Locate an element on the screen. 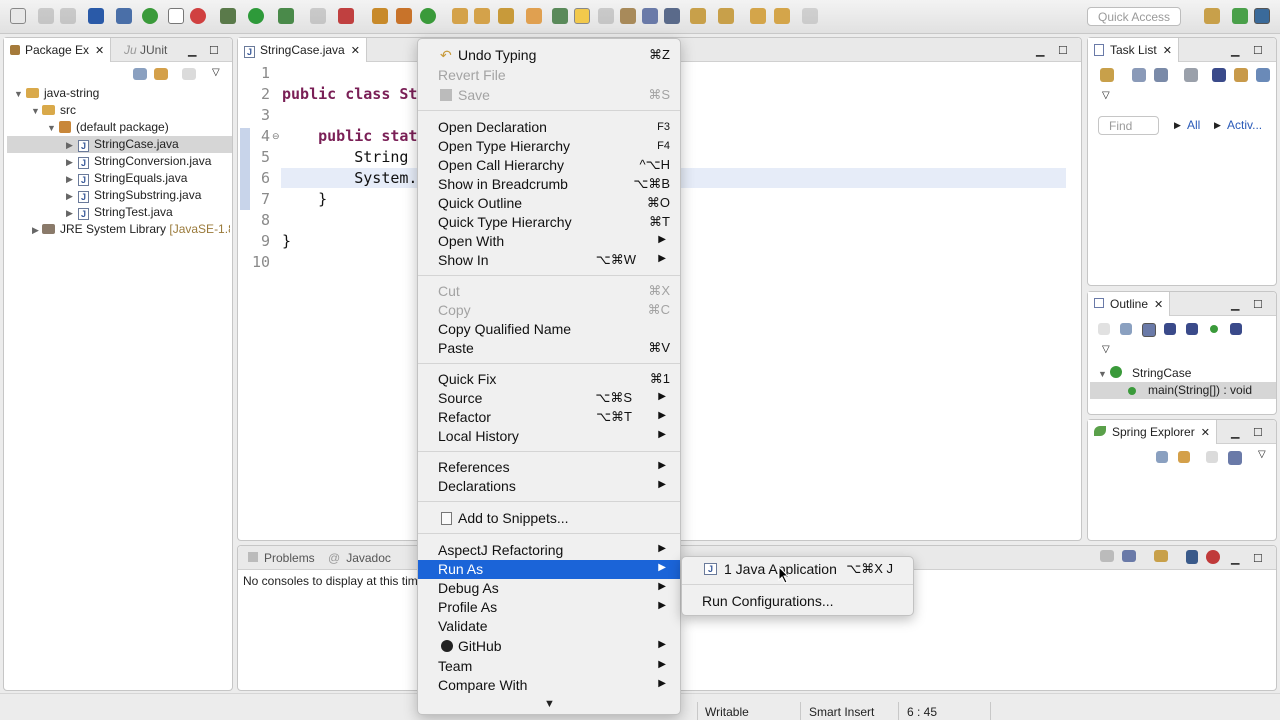  debug-icon is located at coordinates (228, 16).